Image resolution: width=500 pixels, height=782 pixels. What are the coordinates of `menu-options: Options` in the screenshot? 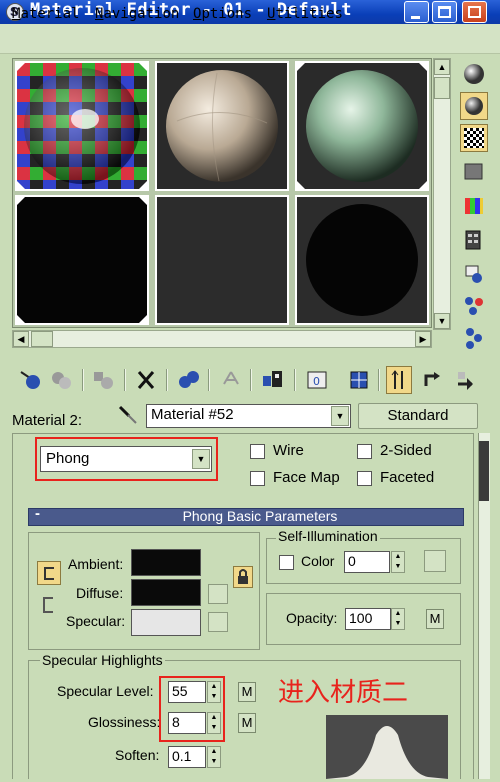 It's located at (222, 14).